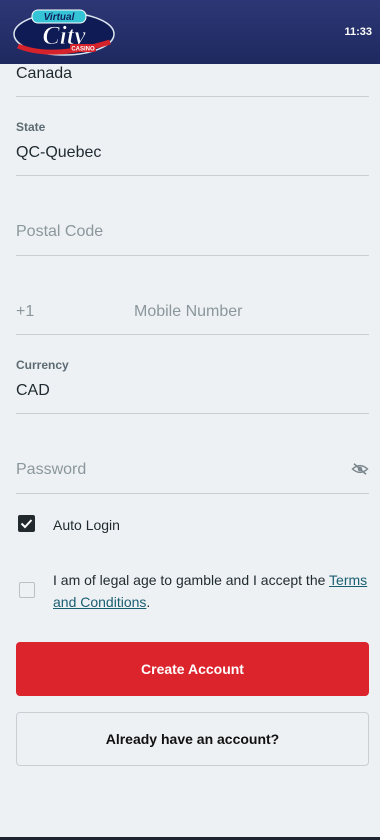 Image resolution: width=380 pixels, height=840 pixels. Describe the element at coordinates (51, 469) in the screenshot. I see `password-placeholder: Password` at that location.